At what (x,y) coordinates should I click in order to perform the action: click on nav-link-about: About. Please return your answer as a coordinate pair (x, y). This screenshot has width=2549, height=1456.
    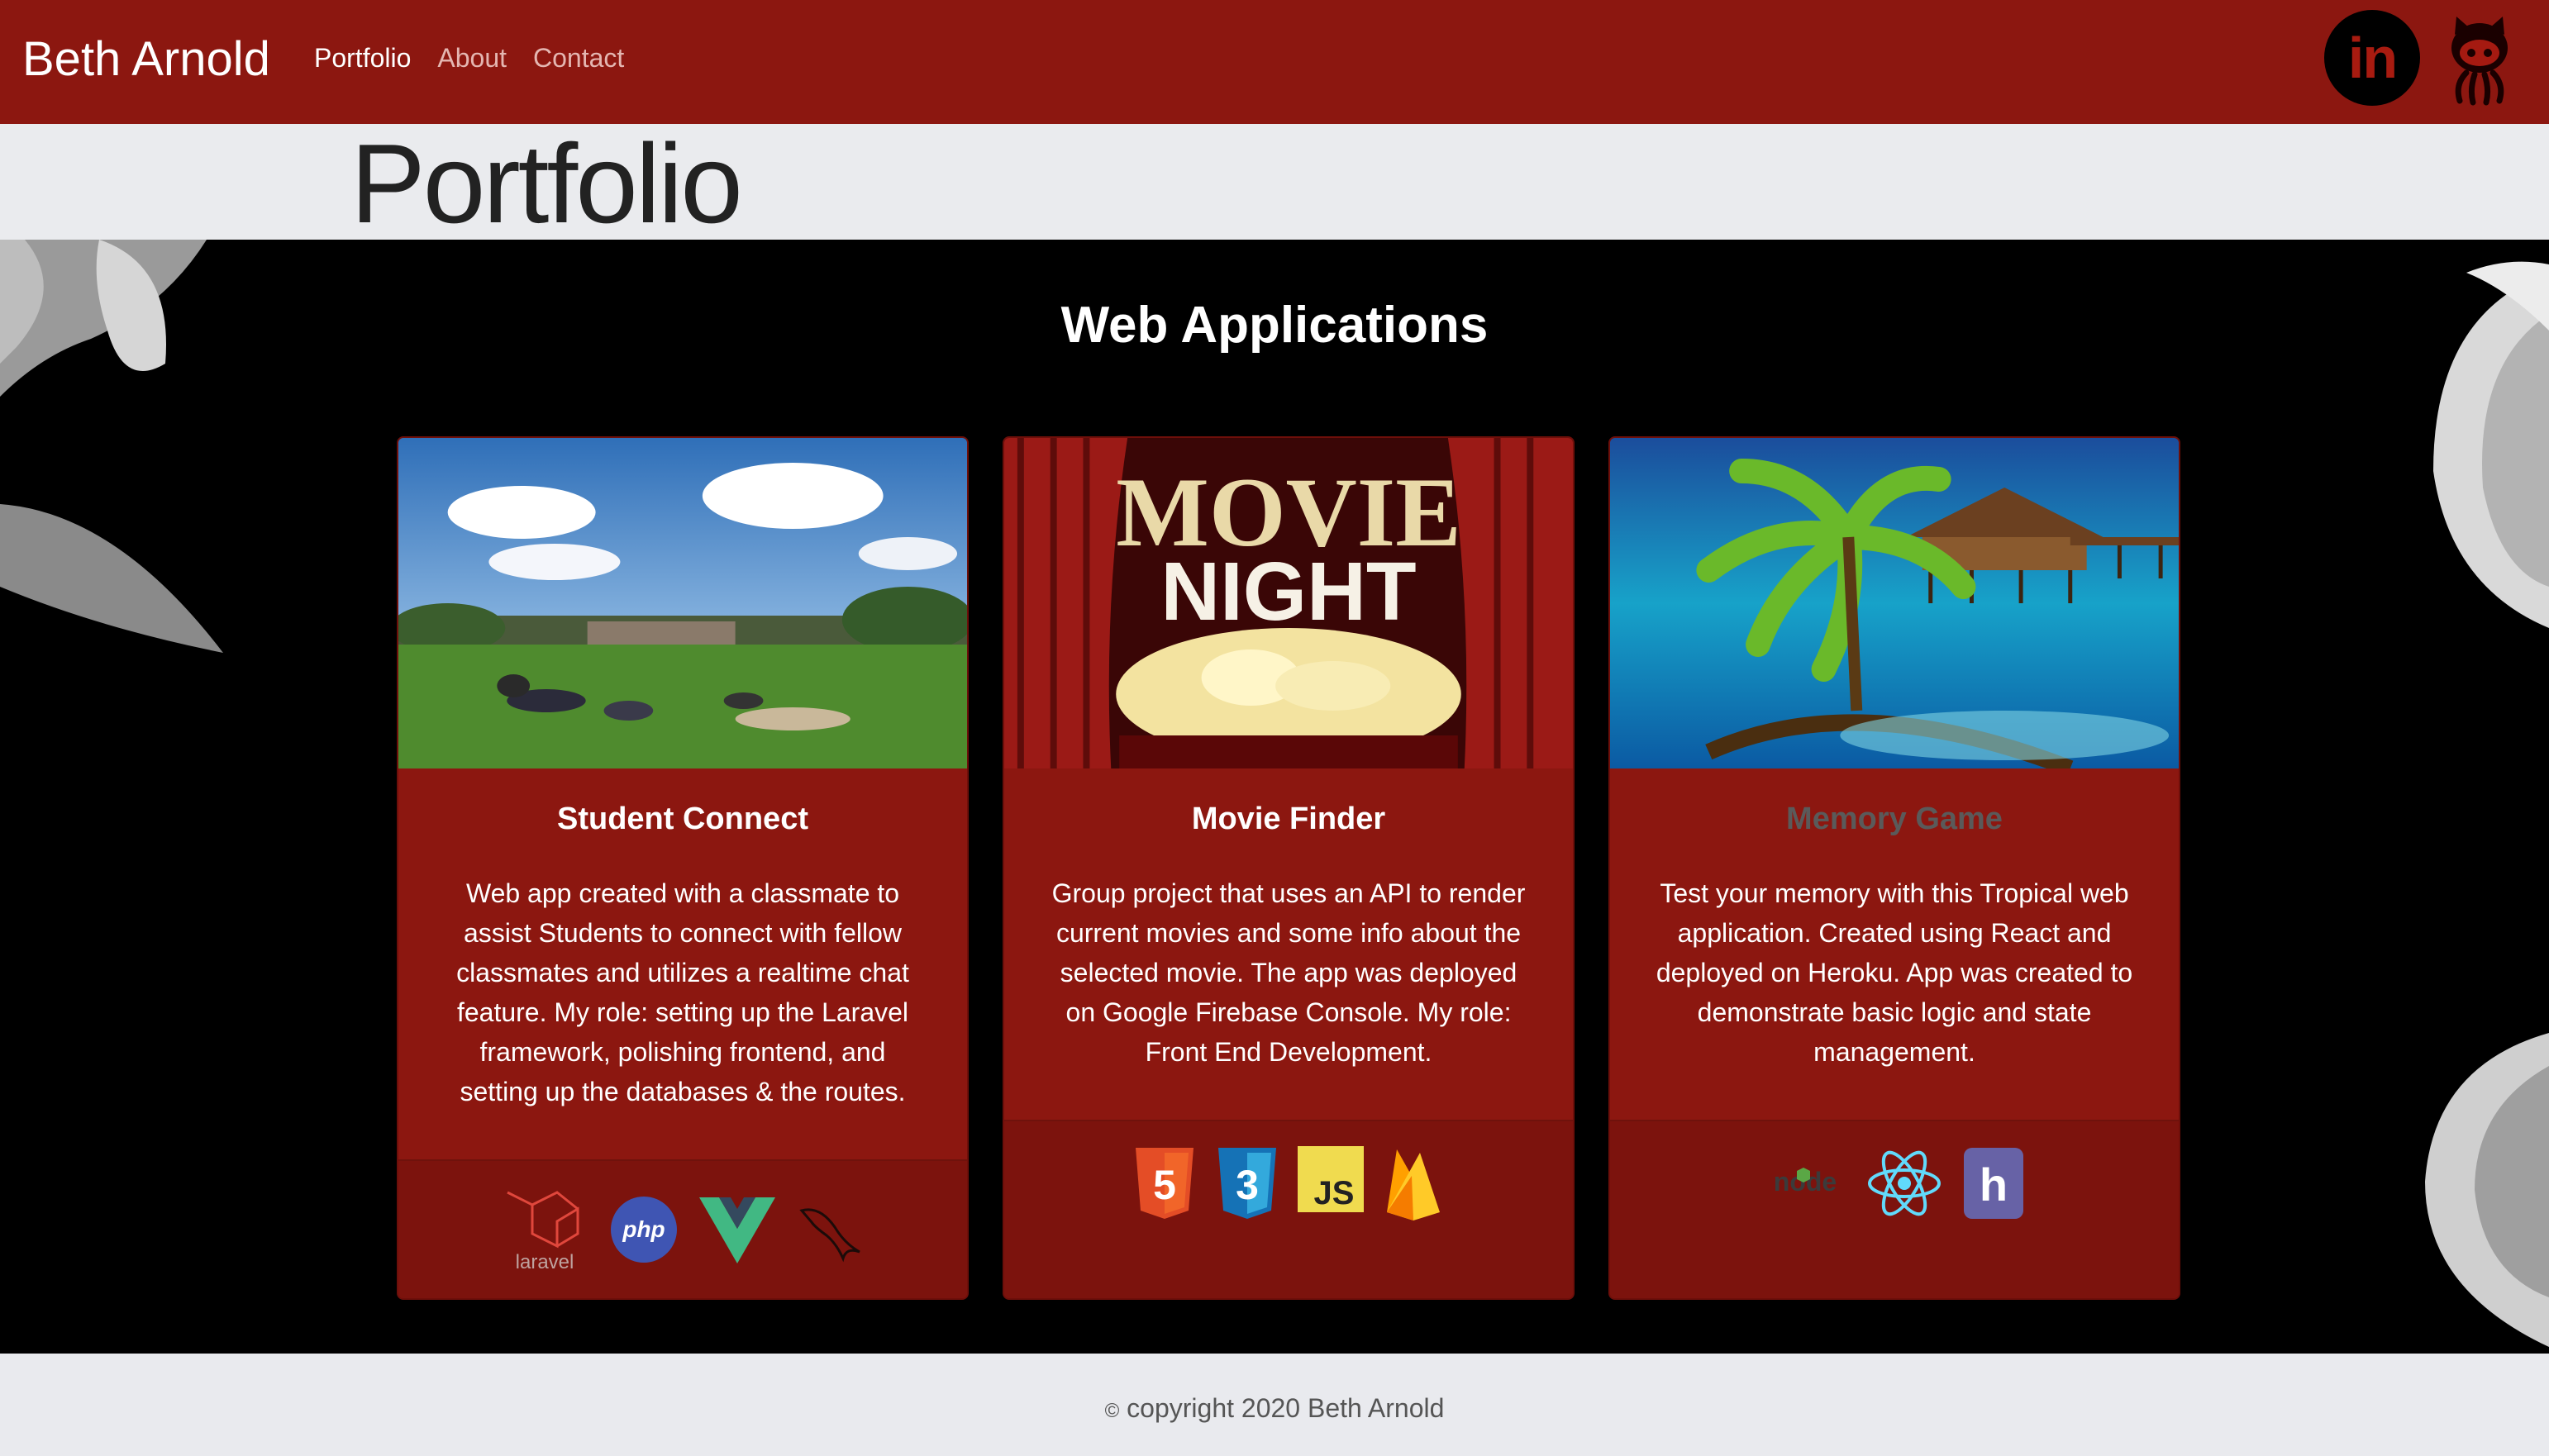
    Looking at the image, I should click on (472, 58).